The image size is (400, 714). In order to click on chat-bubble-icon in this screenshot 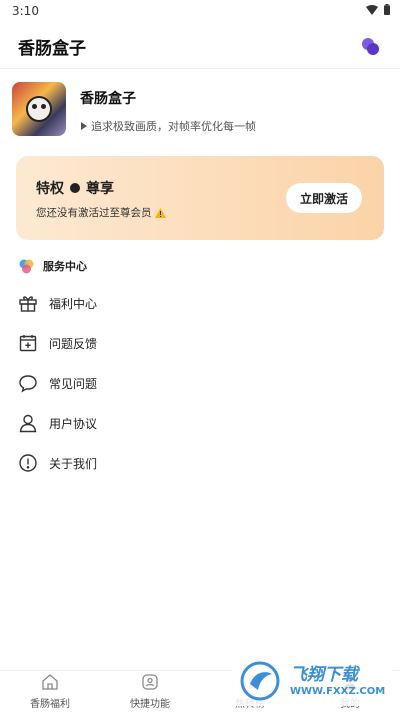, I will do `click(28, 384)`.